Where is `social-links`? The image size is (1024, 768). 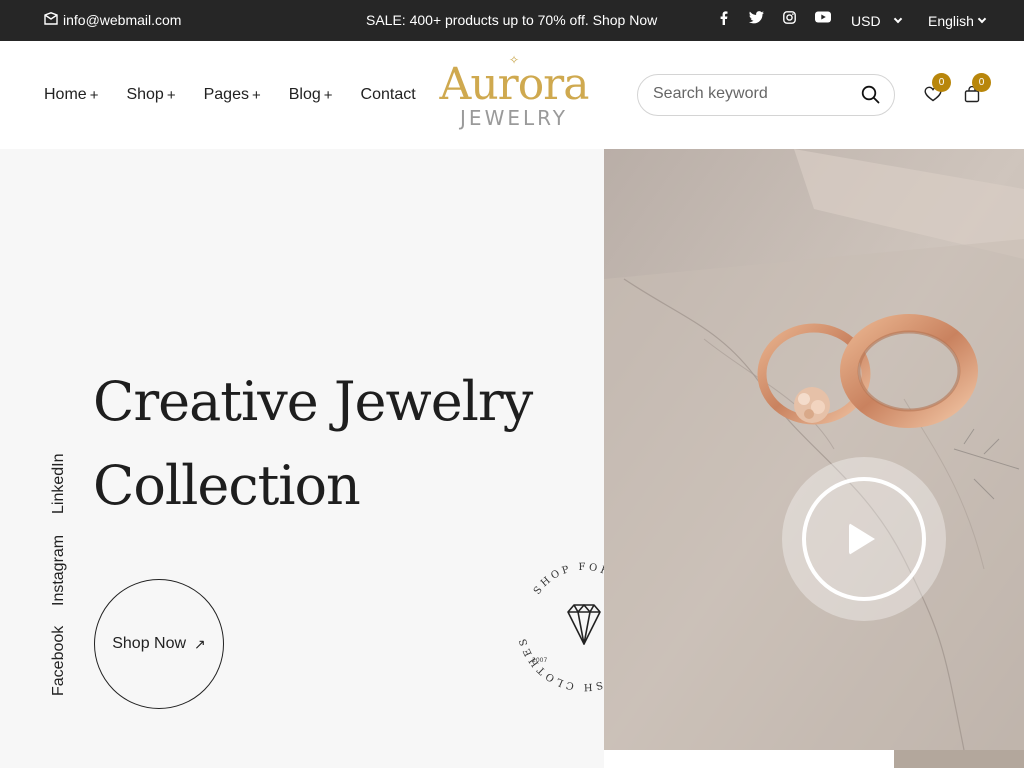 social-links is located at coordinates (773, 19).